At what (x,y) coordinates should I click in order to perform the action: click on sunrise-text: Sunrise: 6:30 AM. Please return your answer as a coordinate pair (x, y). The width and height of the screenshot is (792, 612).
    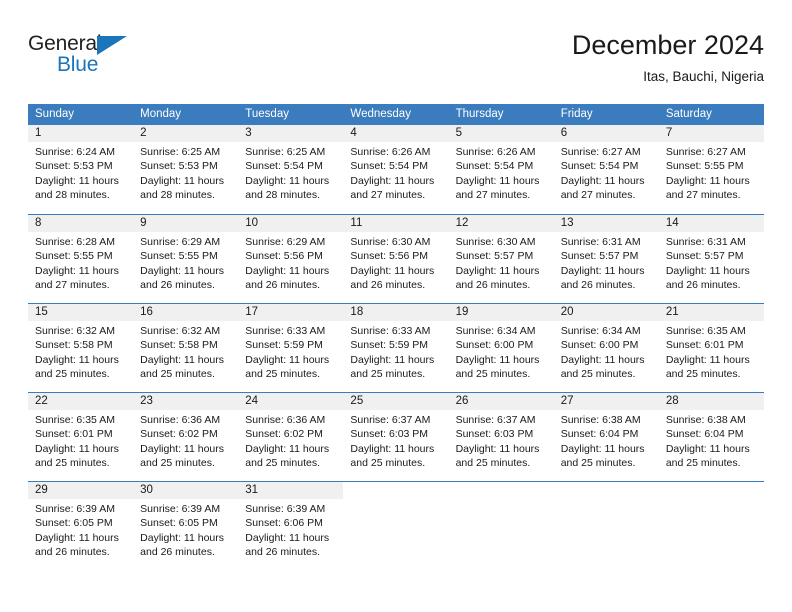
    Looking at the image, I should click on (390, 242).